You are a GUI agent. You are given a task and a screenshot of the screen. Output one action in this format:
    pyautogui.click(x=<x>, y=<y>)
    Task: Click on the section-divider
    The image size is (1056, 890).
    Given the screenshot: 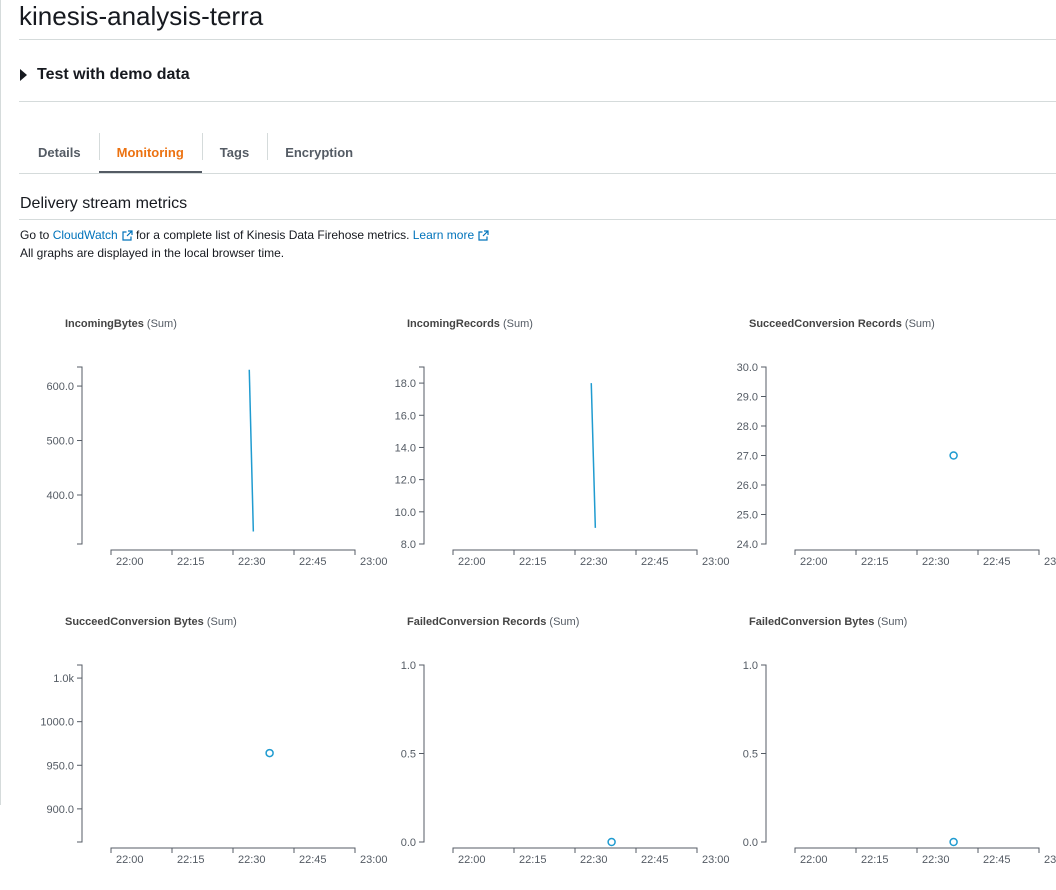 What is the action you would take?
    pyautogui.click(x=537, y=219)
    